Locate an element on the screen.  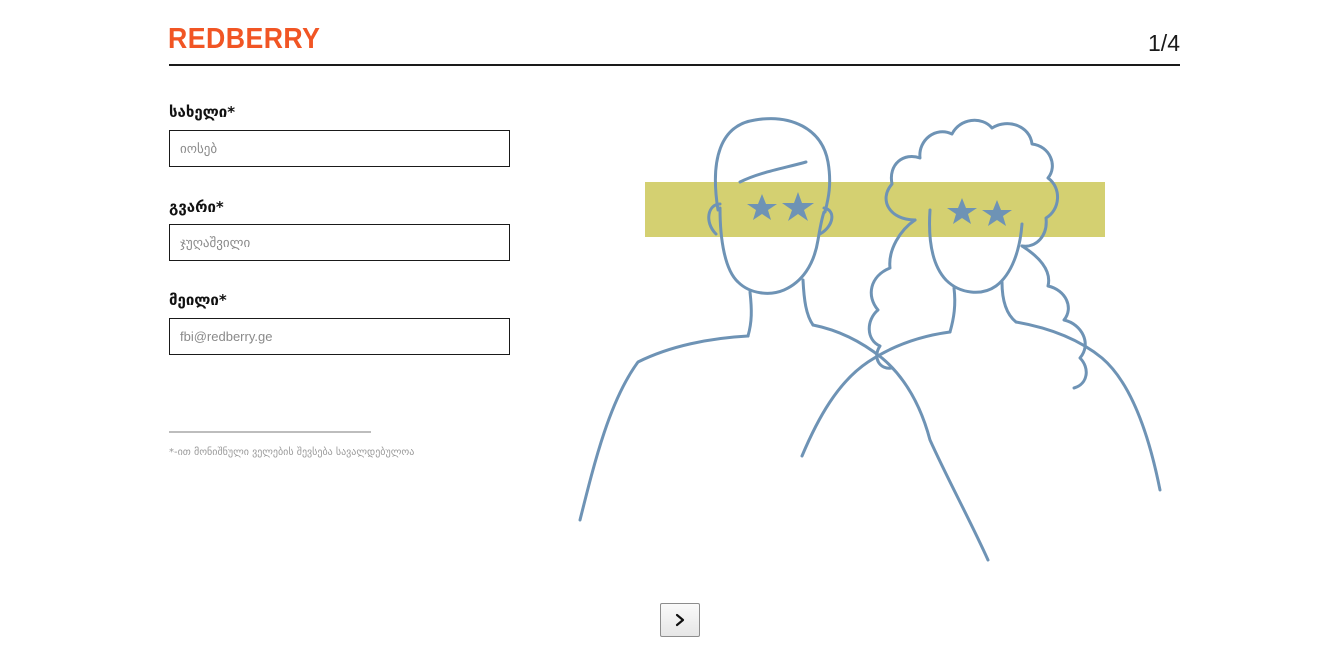
first-name-input is located at coordinates (339, 148).